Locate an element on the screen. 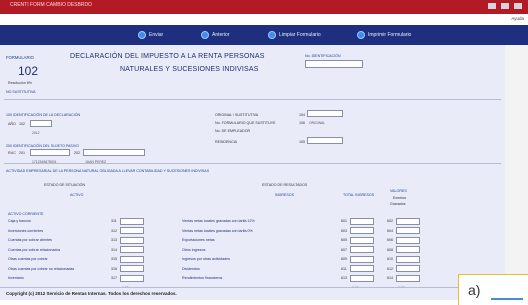  residencia-code: 105 is located at coordinates (302, 142).